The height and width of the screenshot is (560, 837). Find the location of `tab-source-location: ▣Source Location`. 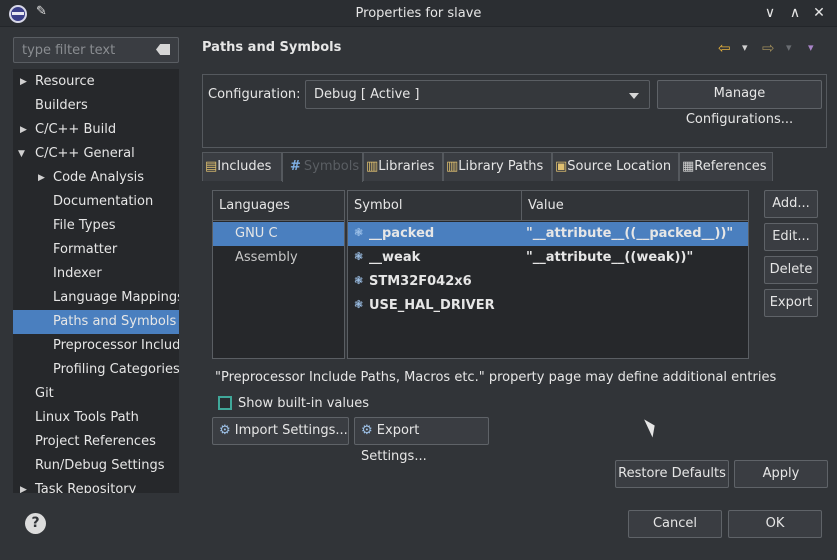

tab-source-location: ▣Source Location is located at coordinates (615, 166).